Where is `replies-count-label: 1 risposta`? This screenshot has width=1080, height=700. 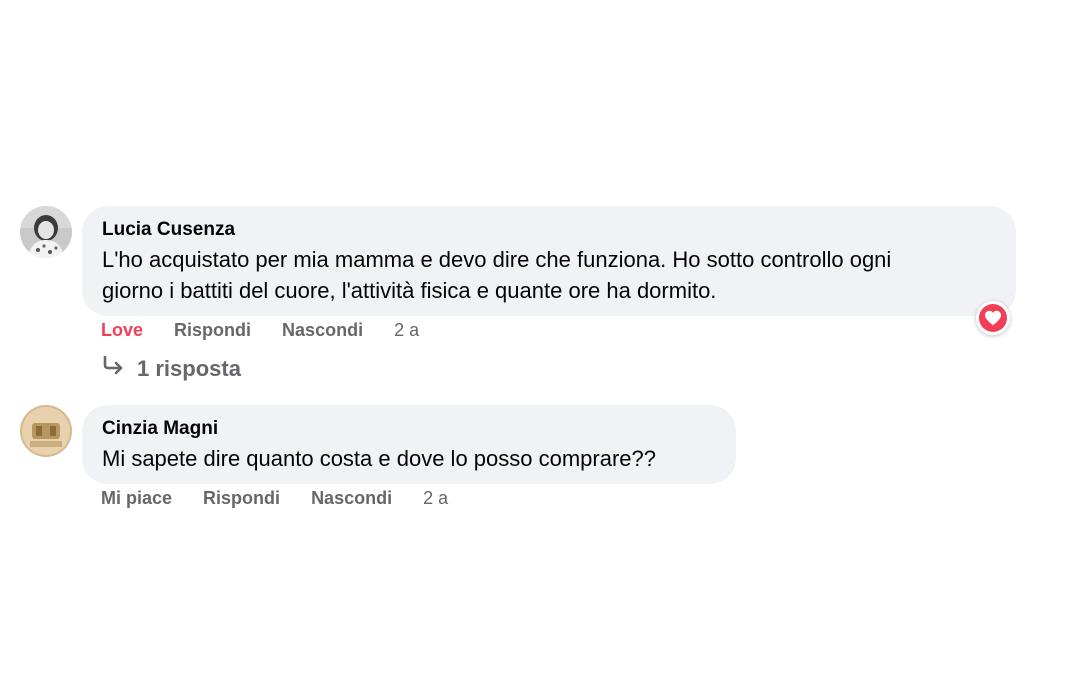
replies-count-label: 1 risposta is located at coordinates (189, 368).